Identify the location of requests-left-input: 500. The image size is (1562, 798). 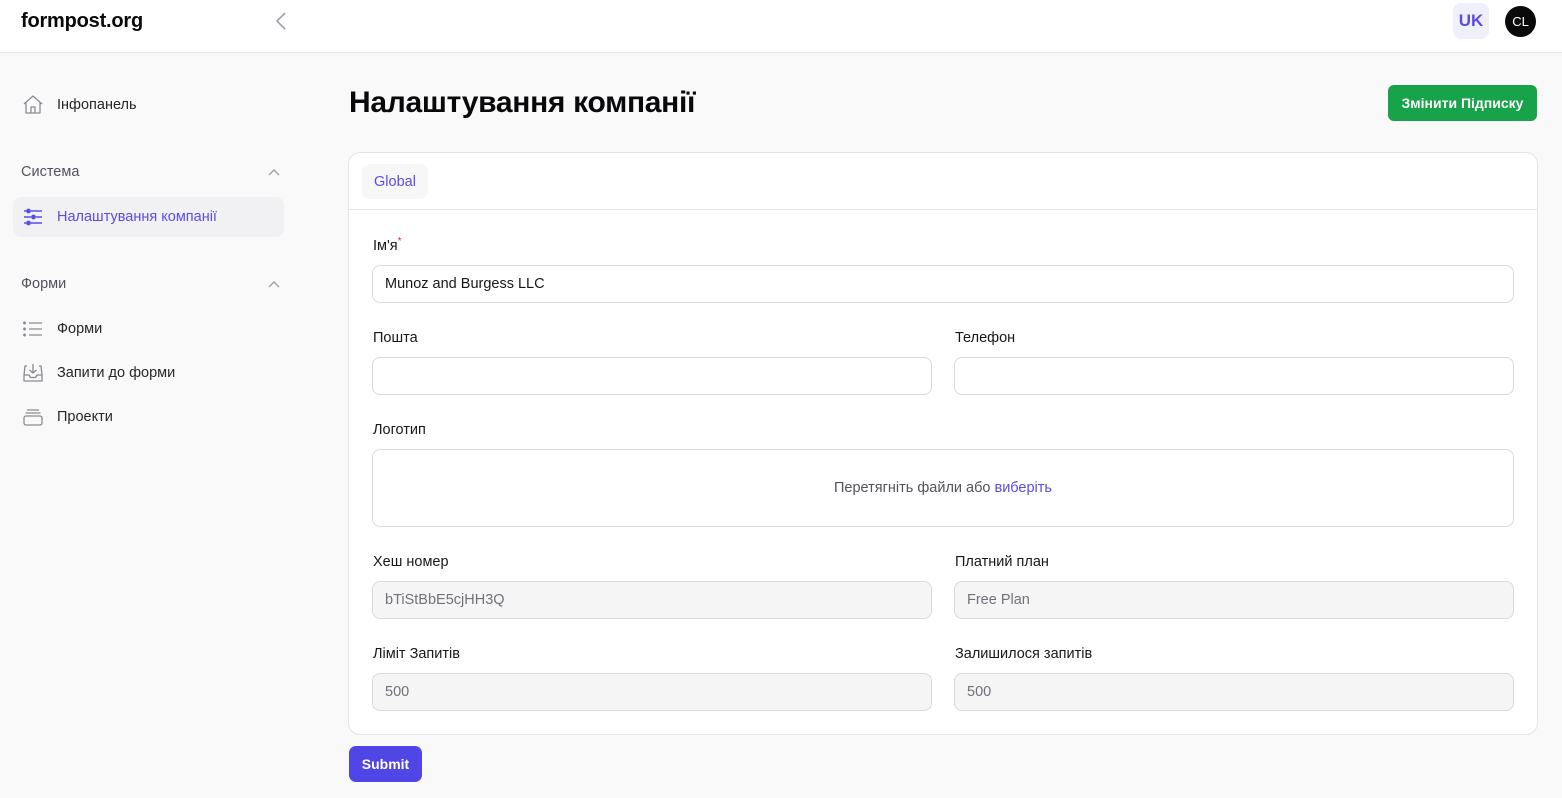
(1234, 692).